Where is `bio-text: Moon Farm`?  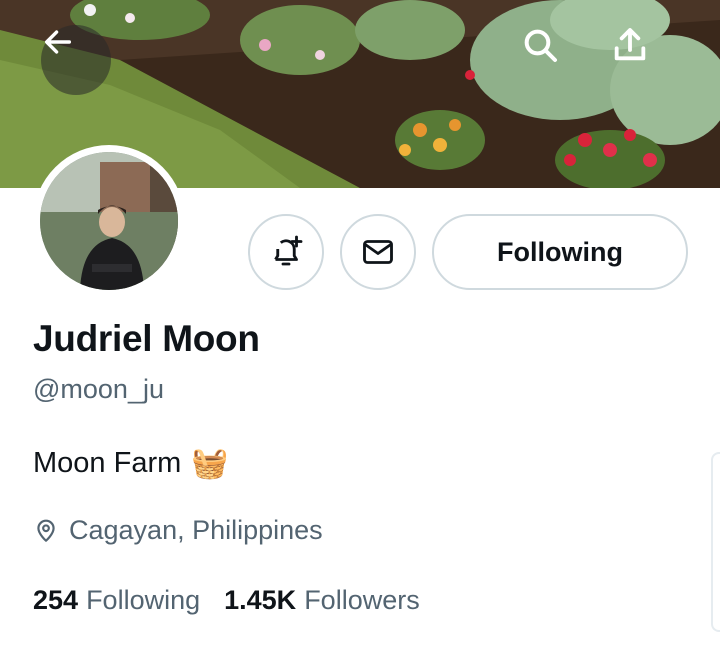 bio-text: Moon Farm is located at coordinates (107, 463).